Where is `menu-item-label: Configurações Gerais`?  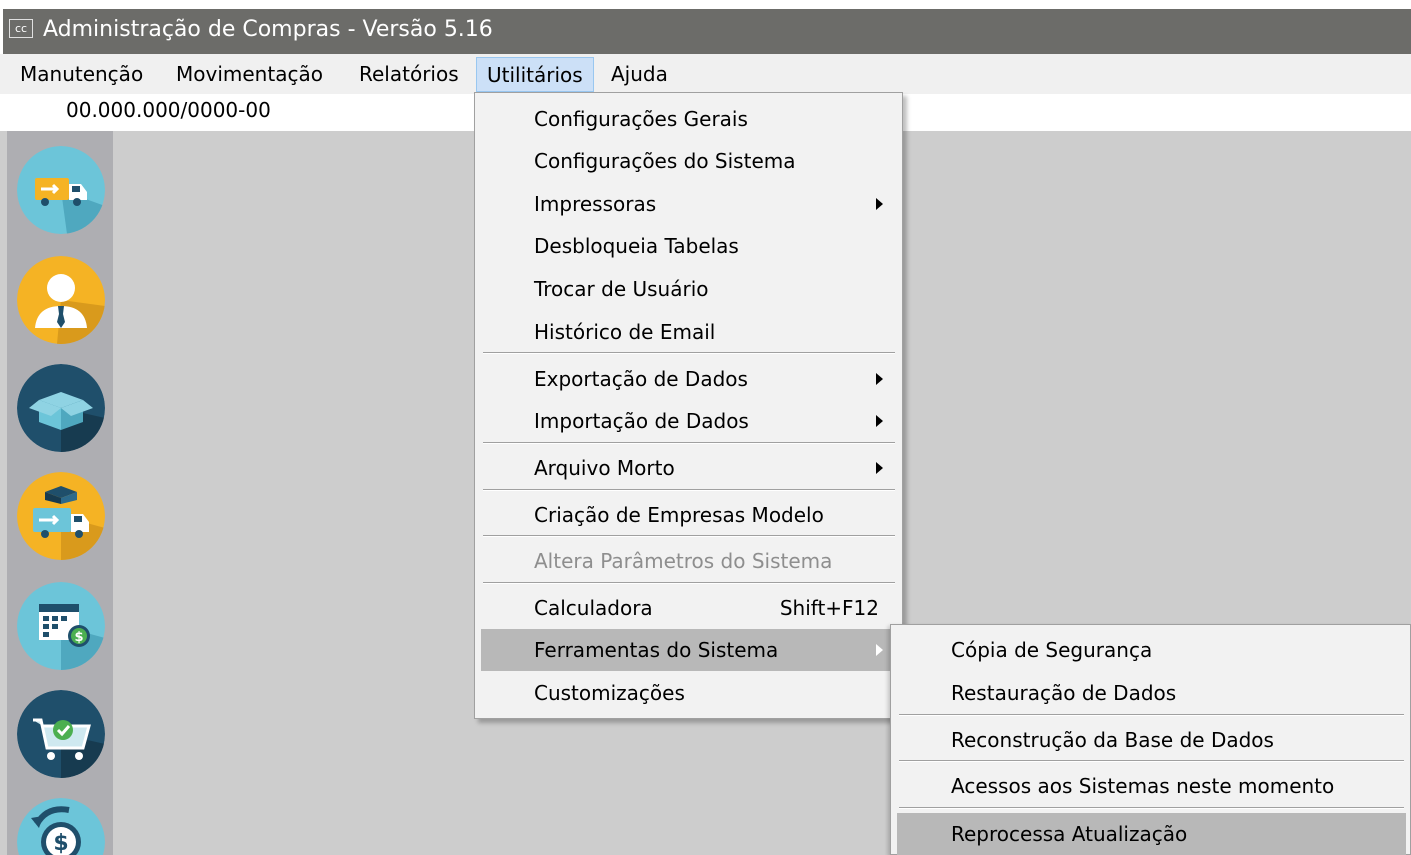
menu-item-label: Configurações Gerais is located at coordinates (641, 119).